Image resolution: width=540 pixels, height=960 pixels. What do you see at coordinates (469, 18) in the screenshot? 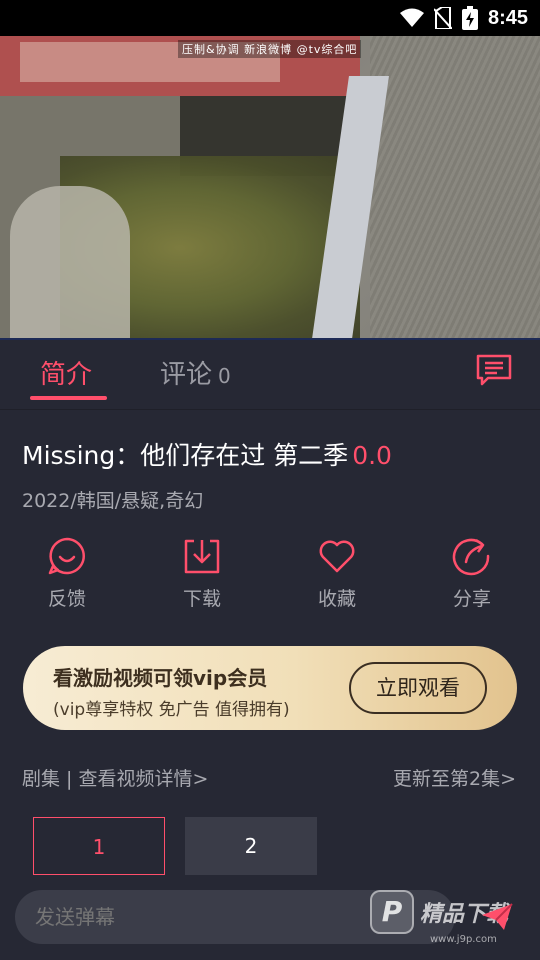
I see `battery-charging-icon` at bounding box center [469, 18].